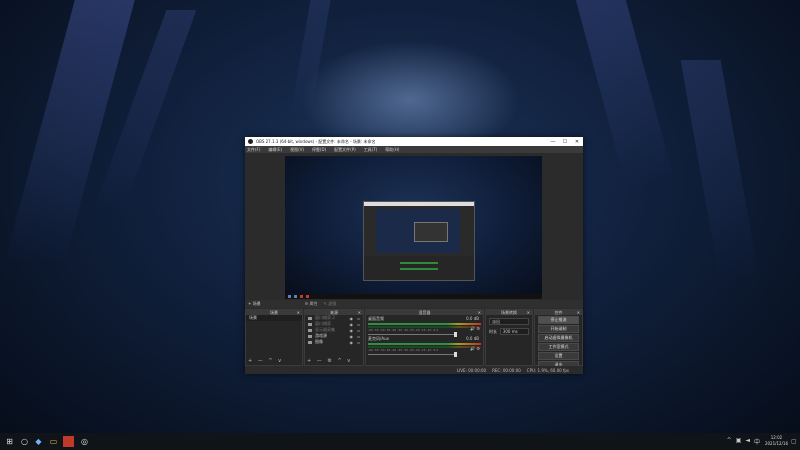  I want to click on controls-header: 控件, so click(558, 312).